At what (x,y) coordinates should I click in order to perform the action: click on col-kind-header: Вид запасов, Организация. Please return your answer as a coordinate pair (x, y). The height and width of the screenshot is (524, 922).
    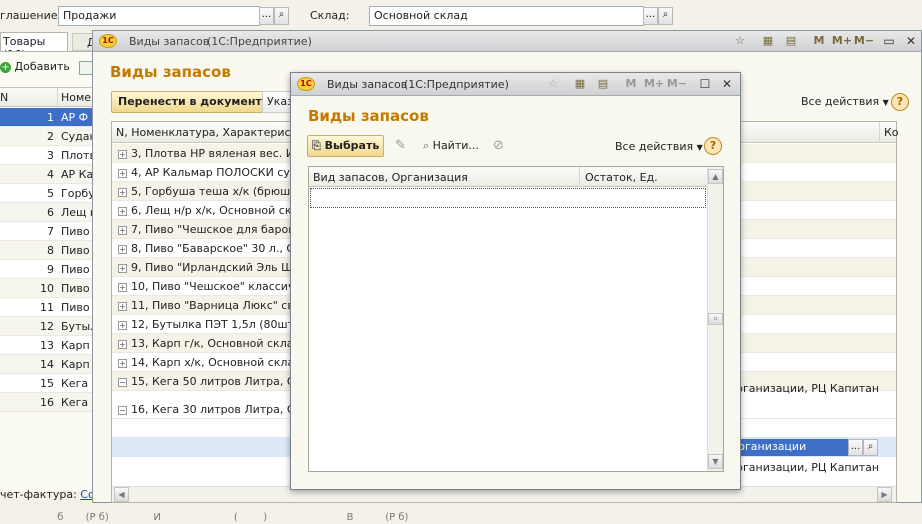
    Looking at the image, I should click on (390, 177).